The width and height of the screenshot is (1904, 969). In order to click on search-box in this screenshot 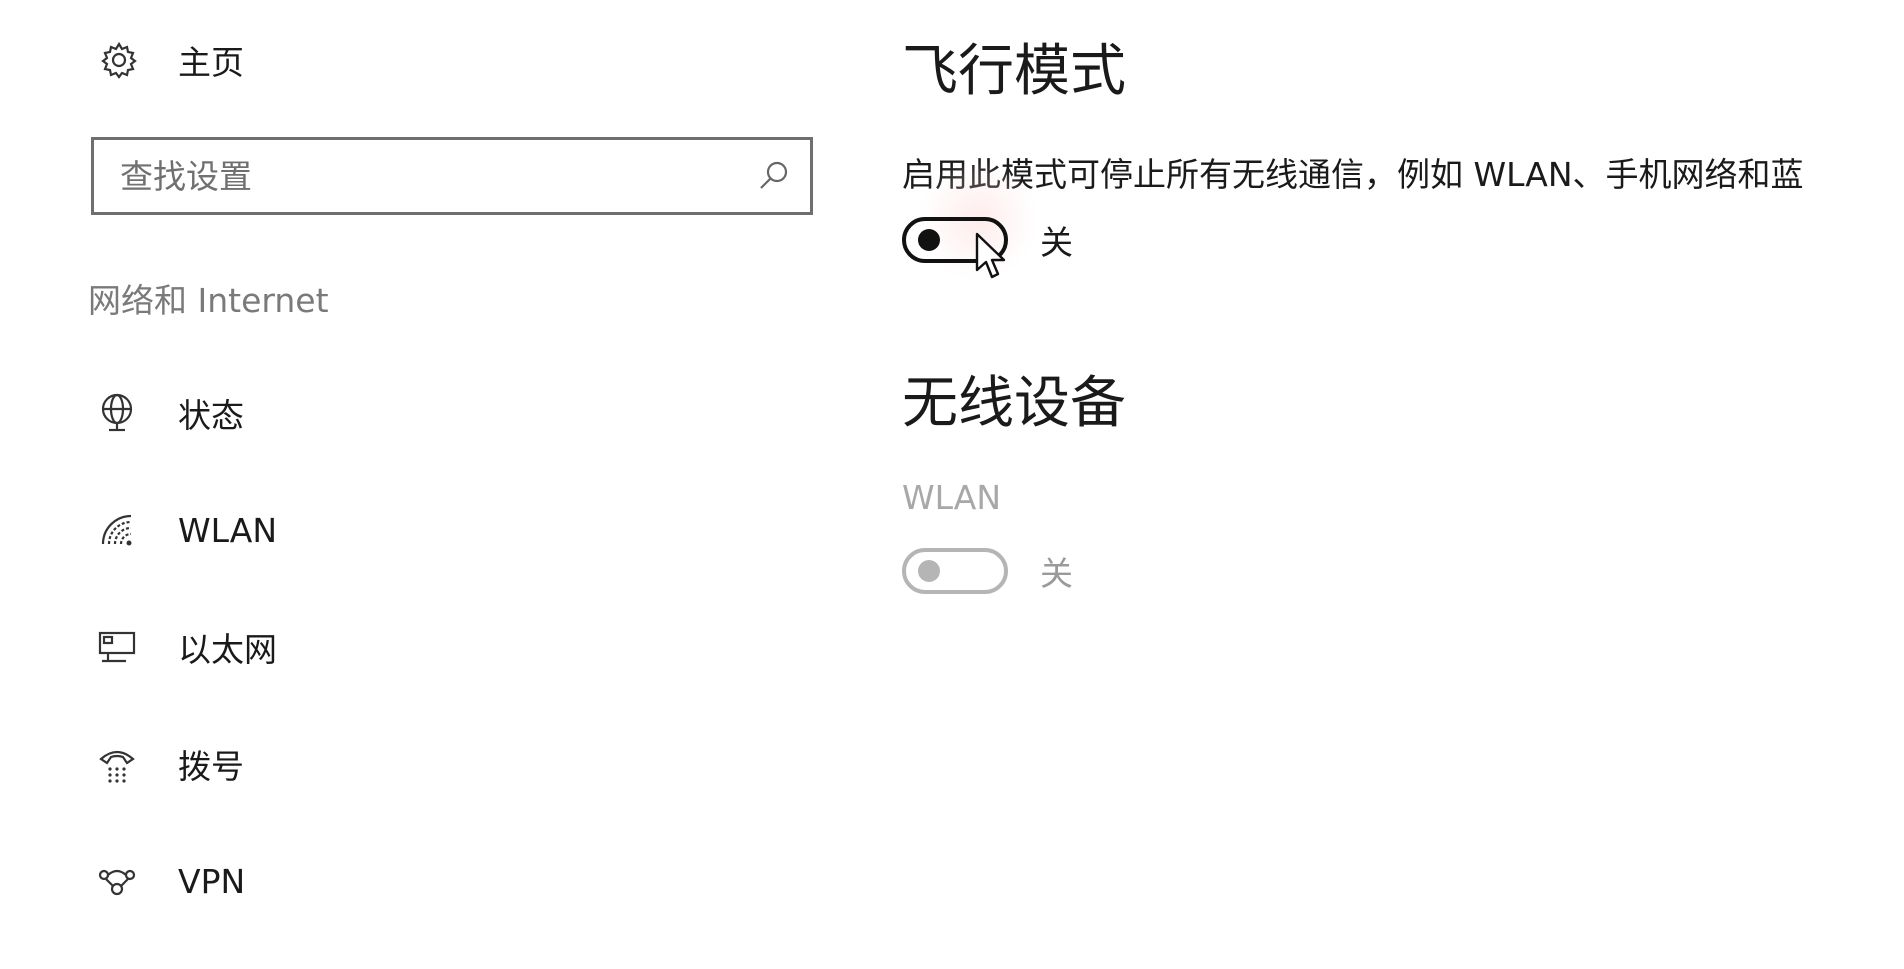, I will do `click(452, 176)`.